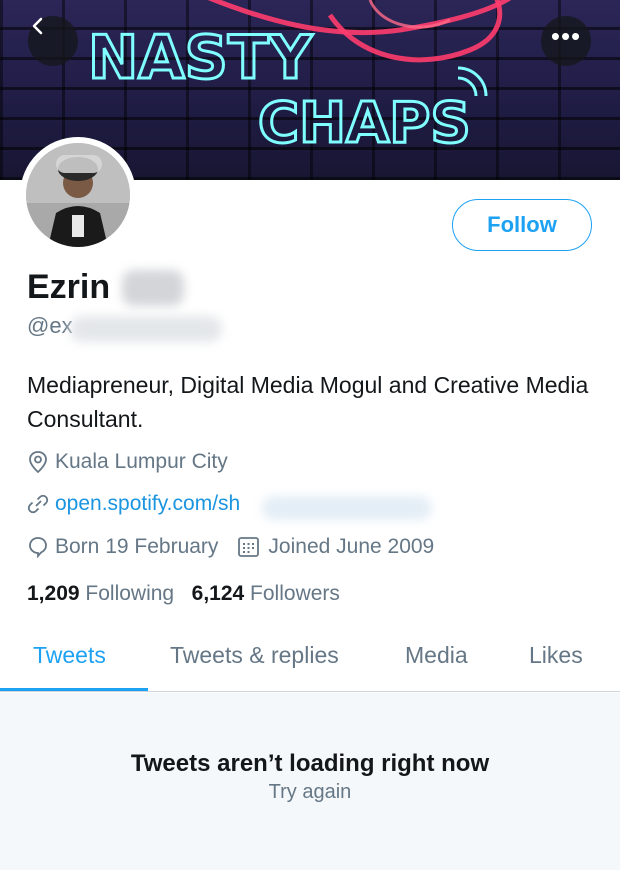  Describe the element at coordinates (218, 593) in the screenshot. I see `followers-count: 6,124` at that location.